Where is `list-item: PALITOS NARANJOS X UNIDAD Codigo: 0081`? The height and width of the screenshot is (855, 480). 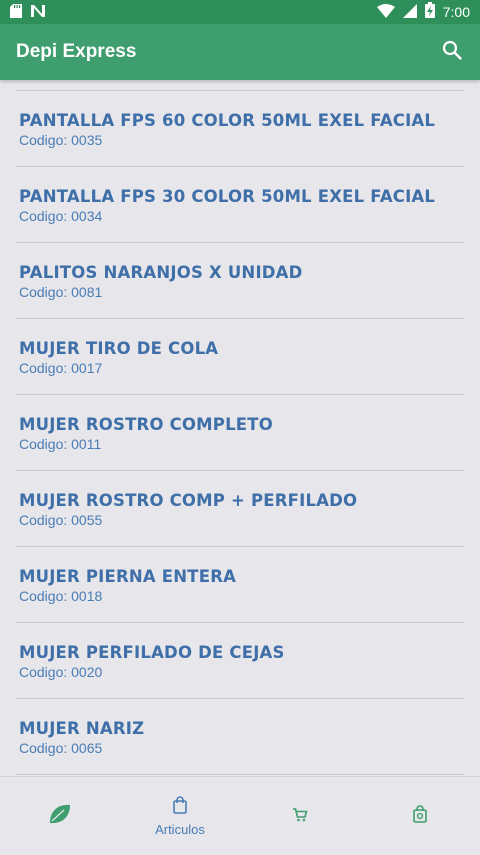 list-item: PALITOS NARANJOS X UNIDAD Codigo: 0081 is located at coordinates (240, 281).